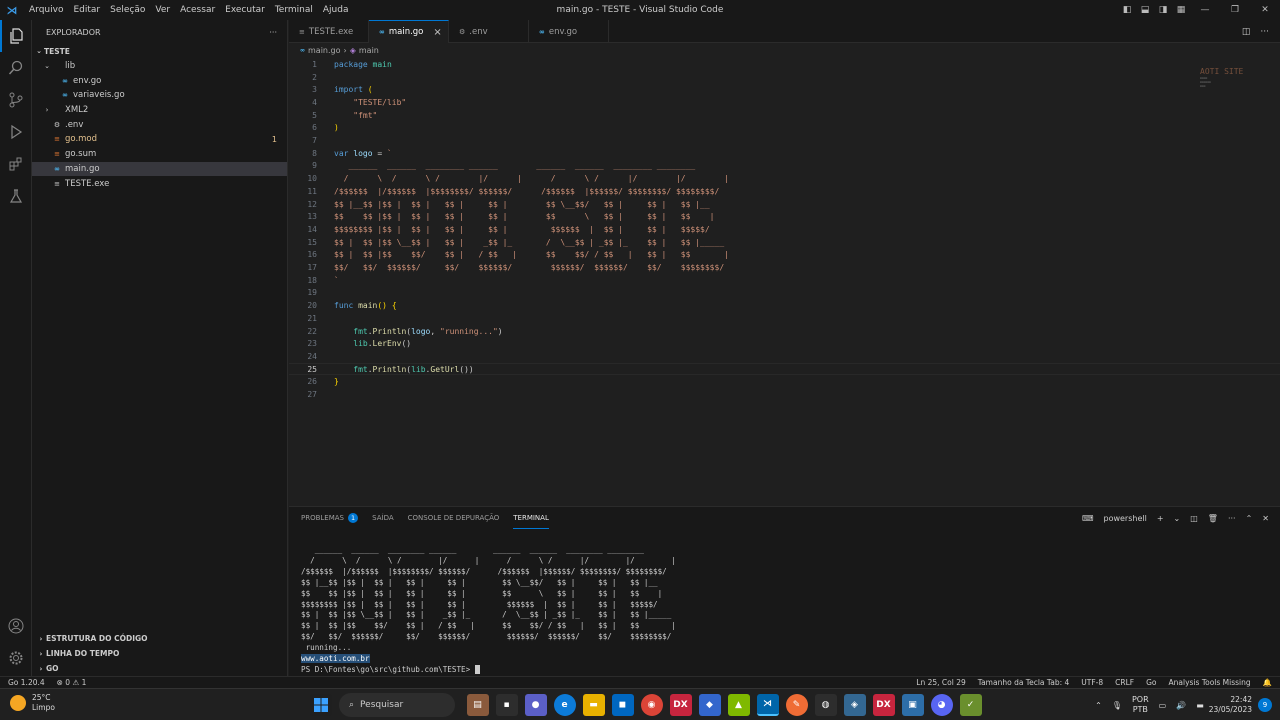 This screenshot has width=1280, height=720. What do you see at coordinates (162, 10) in the screenshot?
I see `menu-ver: Ver` at bounding box center [162, 10].